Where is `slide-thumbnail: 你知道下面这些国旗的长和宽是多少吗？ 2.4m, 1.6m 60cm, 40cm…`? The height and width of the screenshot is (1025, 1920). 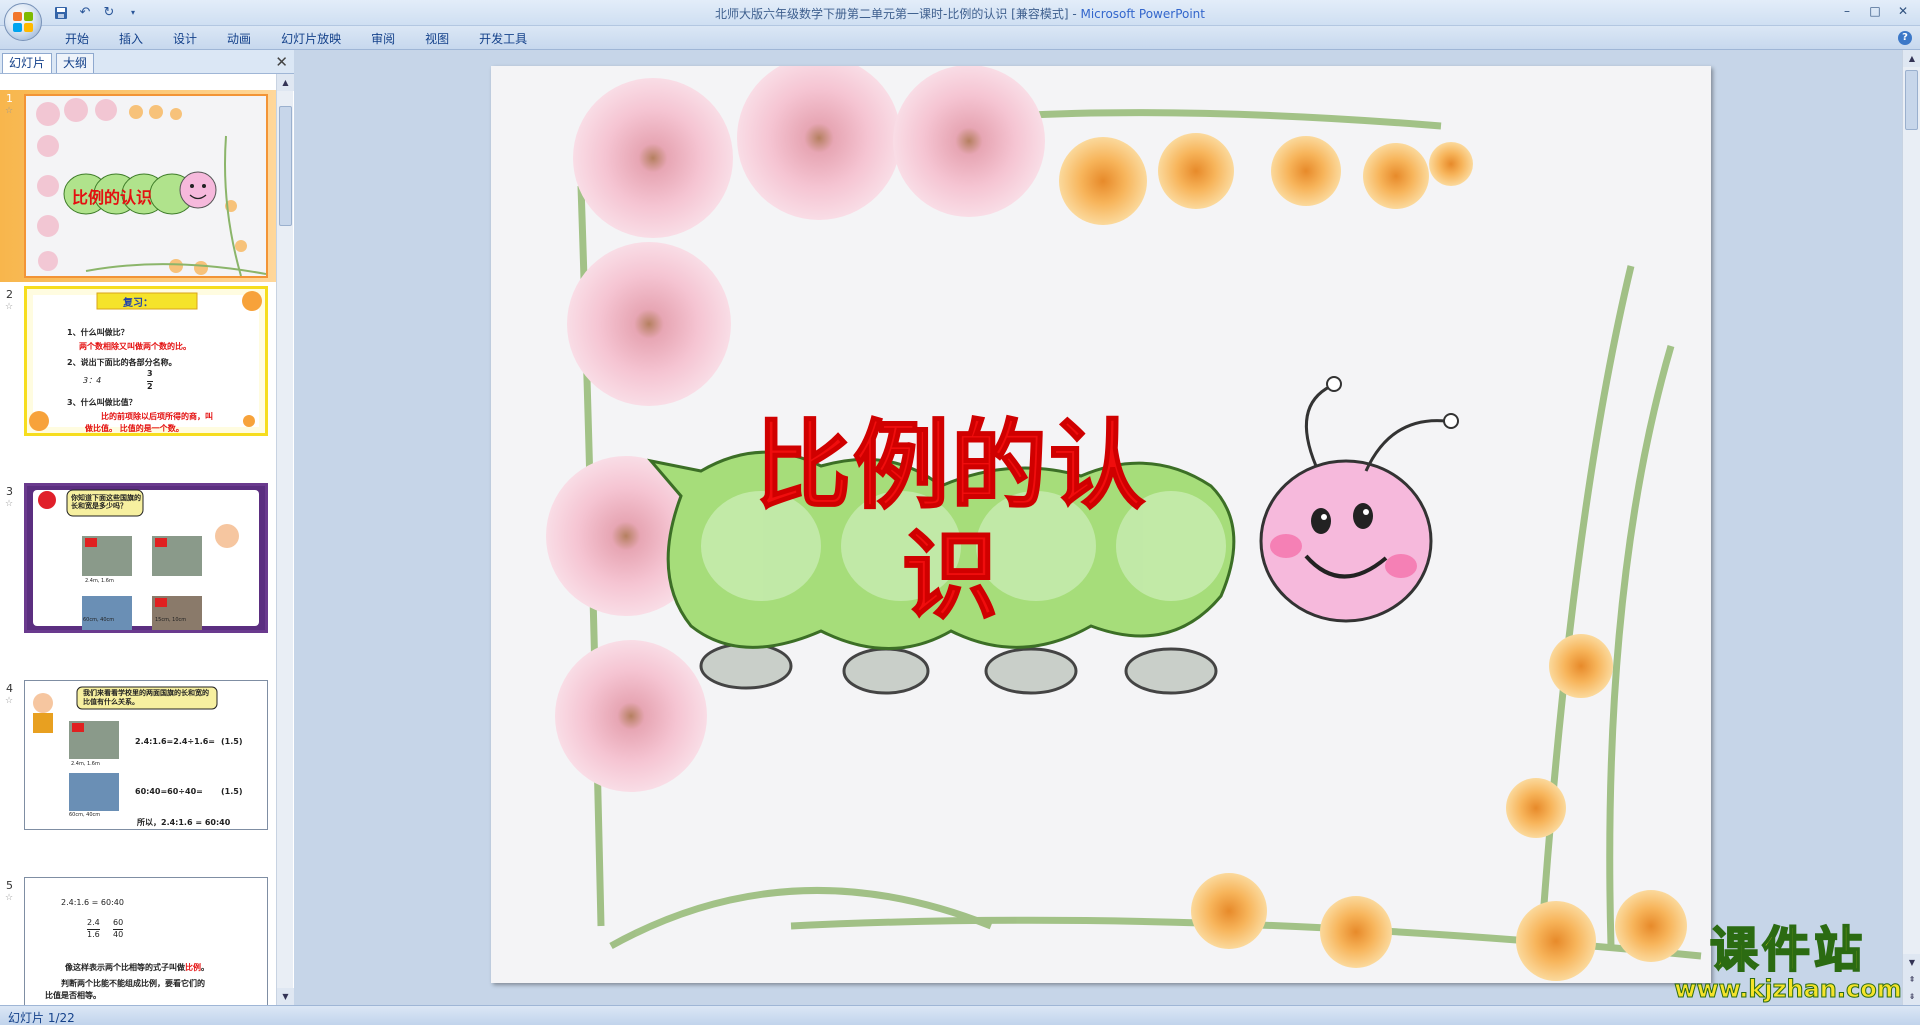 slide-thumbnail: 你知道下面这些国旗的长和宽是多少吗？ 2.4m, 1.6m 60cm, 40cm… is located at coordinates (146, 558).